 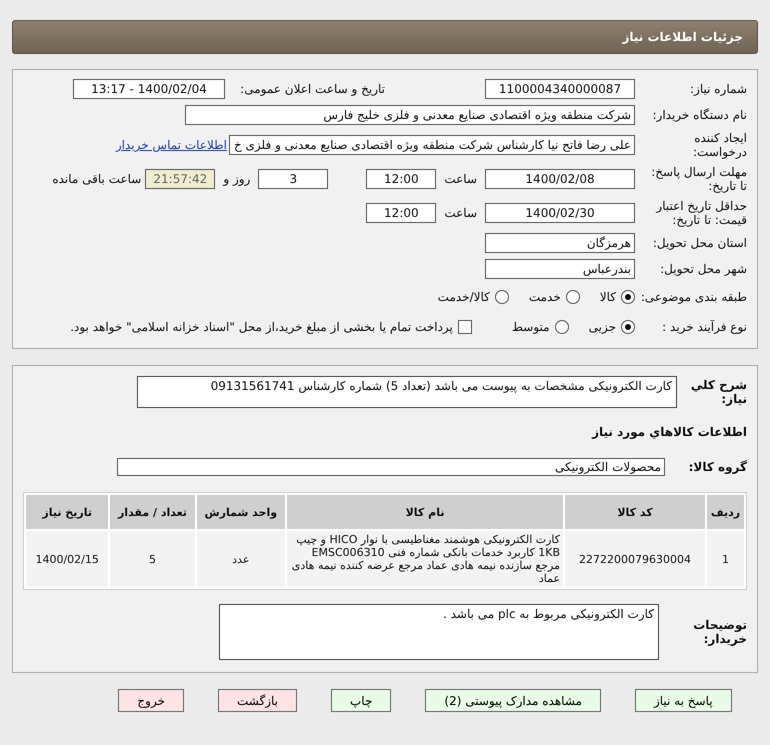 What do you see at coordinates (725, 559) in the screenshot?
I see `table-cell: 1` at bounding box center [725, 559].